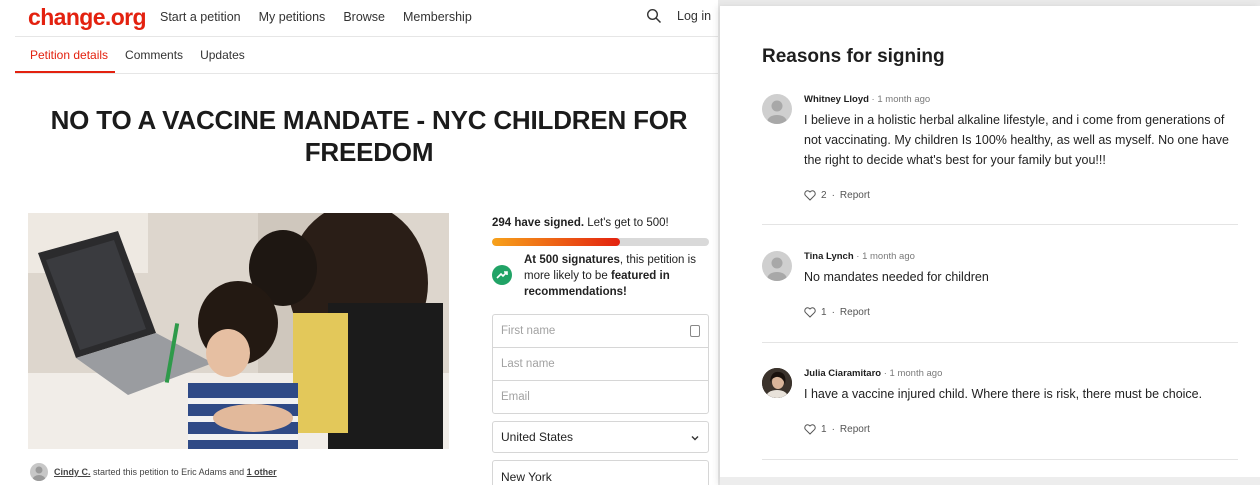 This screenshot has height=485, width=1260. Describe the element at coordinates (366, 36) in the screenshot. I see `nav-divider` at that location.